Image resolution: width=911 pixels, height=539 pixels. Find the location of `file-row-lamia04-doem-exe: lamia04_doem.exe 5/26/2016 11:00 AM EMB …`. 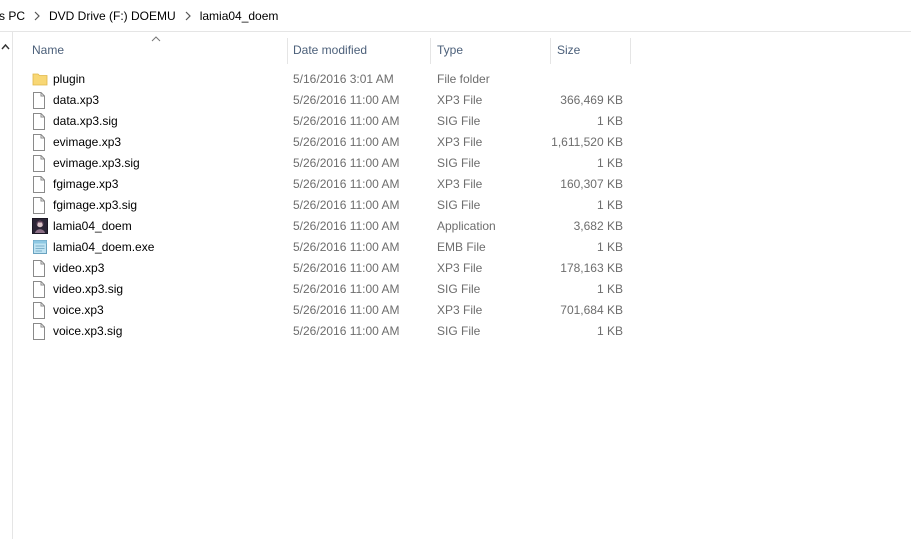

file-row-lamia04-doem-exe: lamia04_doem.exe 5/26/2016 11:00 AM EMB … is located at coordinates (333, 247).